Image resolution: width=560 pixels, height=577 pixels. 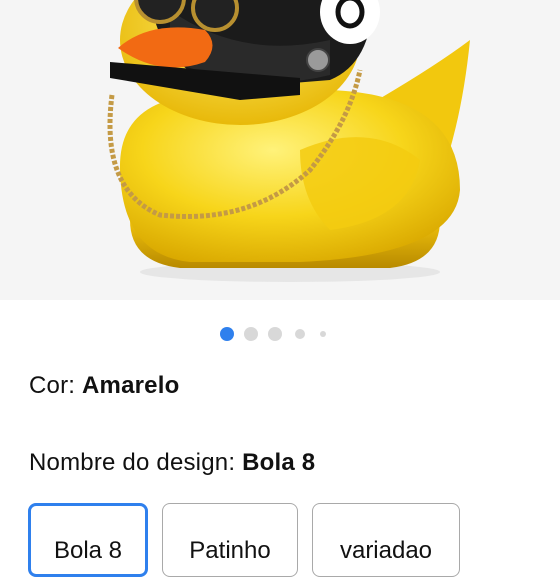 I want to click on color-row: Cor: Amarelo, so click(x=104, y=386).